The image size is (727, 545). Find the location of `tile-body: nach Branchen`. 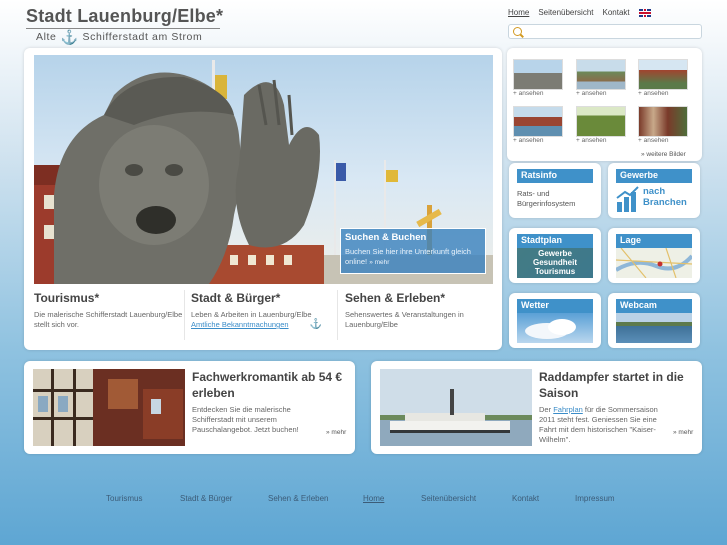

tile-body: nach Branchen is located at coordinates (654, 198).